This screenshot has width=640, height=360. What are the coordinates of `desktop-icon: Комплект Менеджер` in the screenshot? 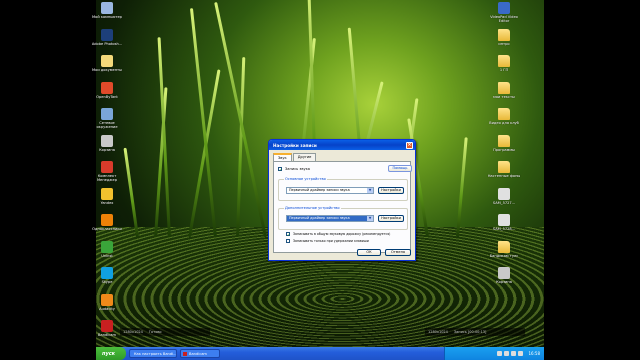 It's located at (107, 171).